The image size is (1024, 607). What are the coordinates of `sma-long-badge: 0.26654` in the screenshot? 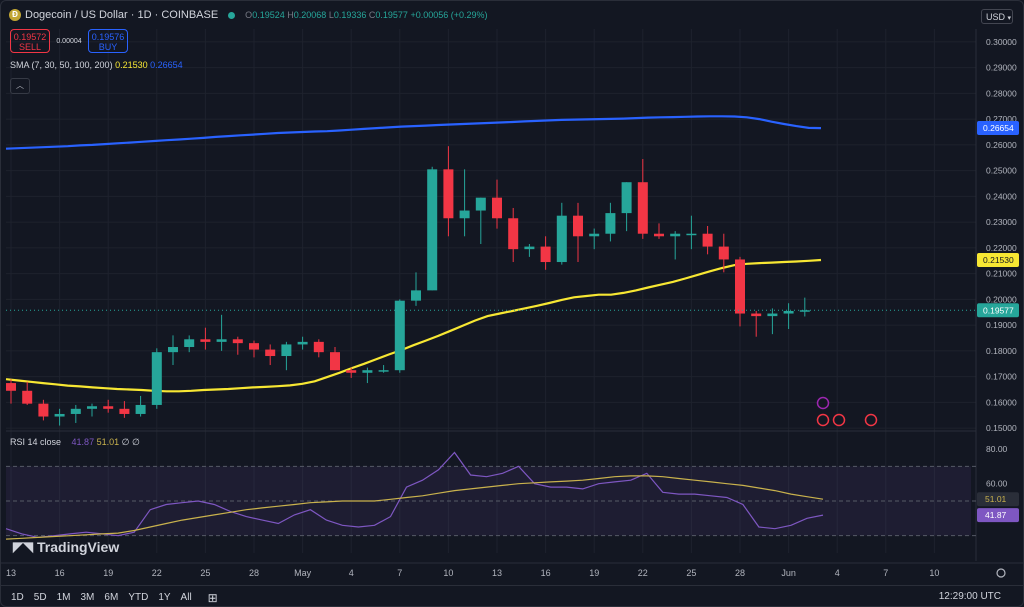 It's located at (998, 128).